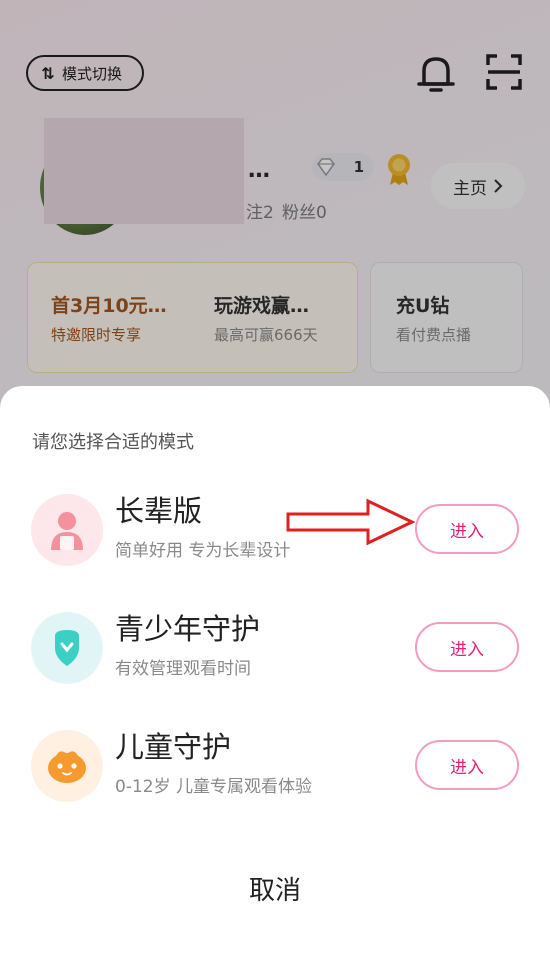 This screenshot has width=550, height=976. What do you see at coordinates (67, 766) in the screenshot?
I see `child-face-icon` at bounding box center [67, 766].